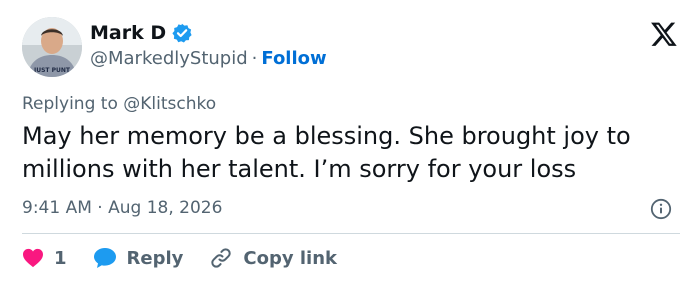  I want to click on copy-link-button: Copy link, so click(273, 258).